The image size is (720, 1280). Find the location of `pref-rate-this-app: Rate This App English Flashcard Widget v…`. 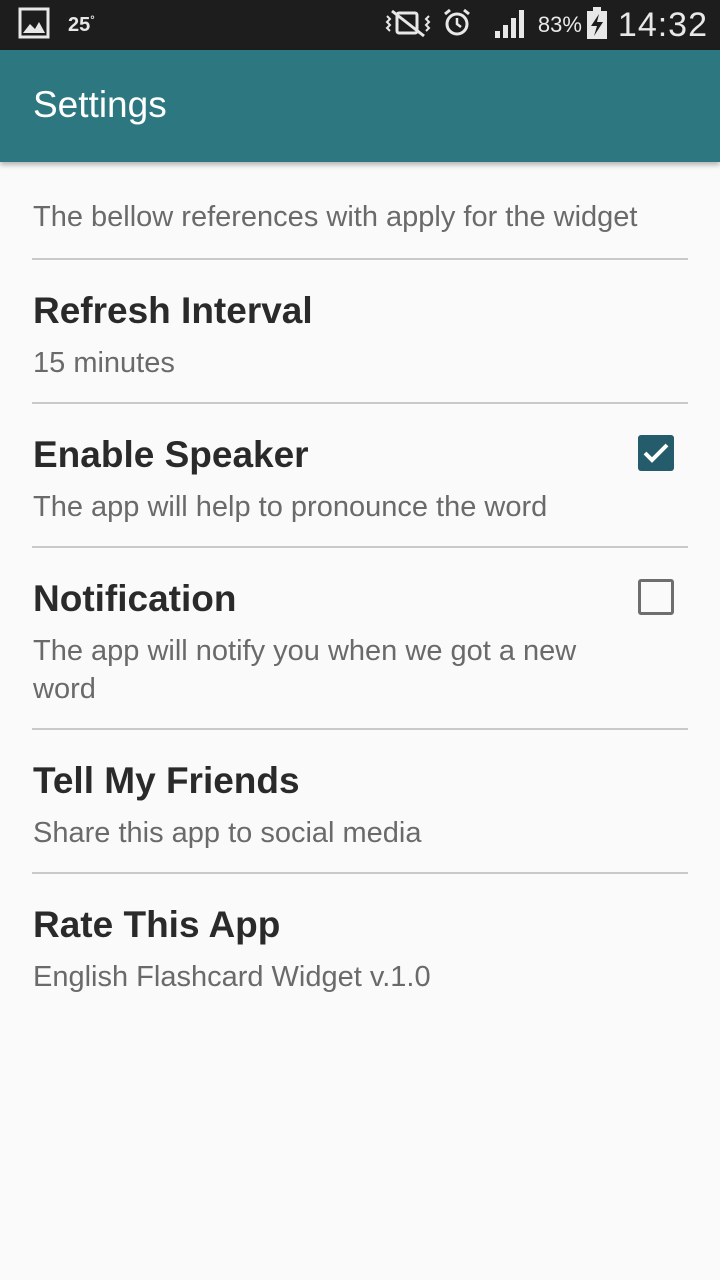

pref-rate-this-app: Rate This App English Flashcard Widget v… is located at coordinates (360, 945).